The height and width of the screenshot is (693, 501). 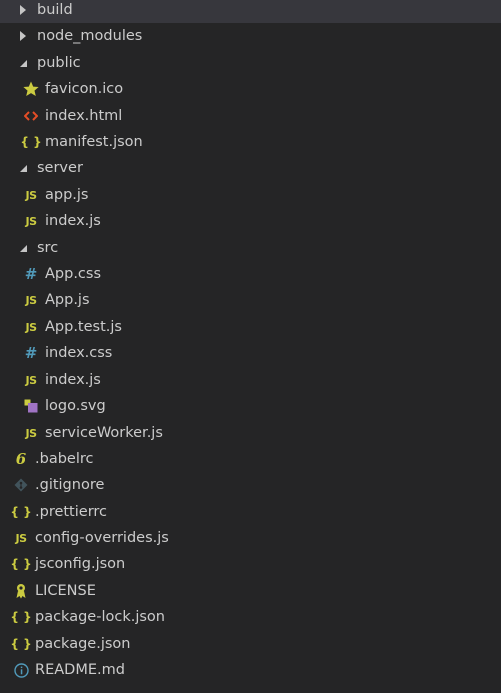 I want to click on tree-item-logo-svg: logo.svg, so click(x=250, y=406).